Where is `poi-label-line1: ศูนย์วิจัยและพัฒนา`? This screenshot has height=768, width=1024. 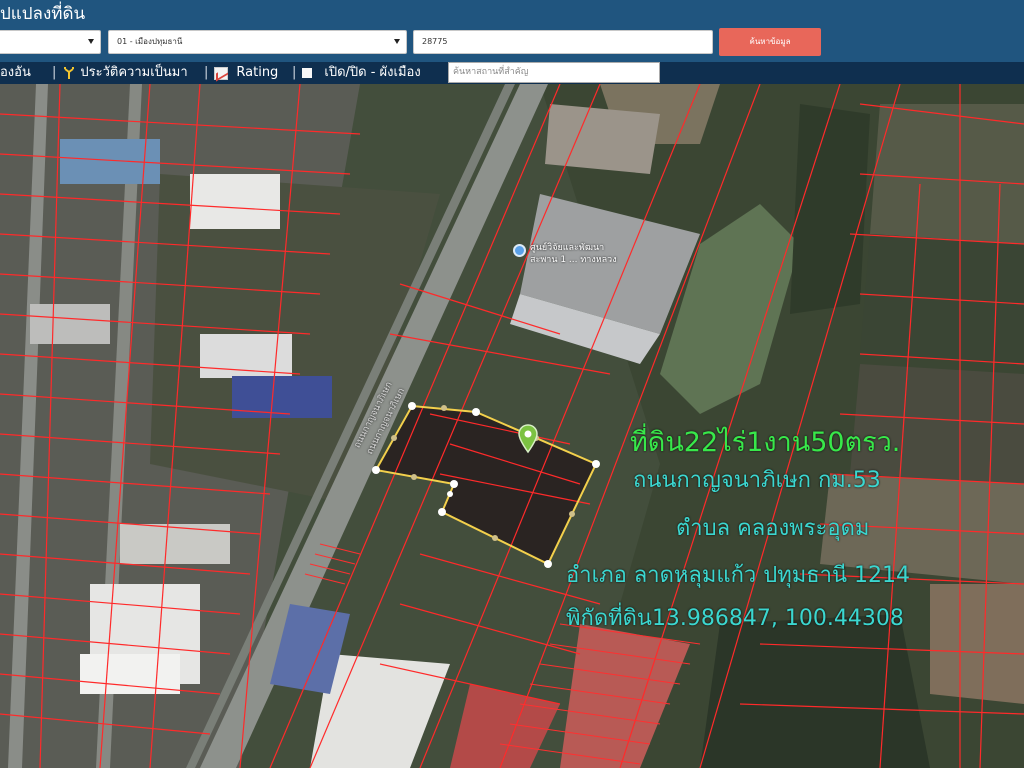 poi-label-line1: ศูนย์วิจัยและพัฒนา is located at coordinates (567, 248).